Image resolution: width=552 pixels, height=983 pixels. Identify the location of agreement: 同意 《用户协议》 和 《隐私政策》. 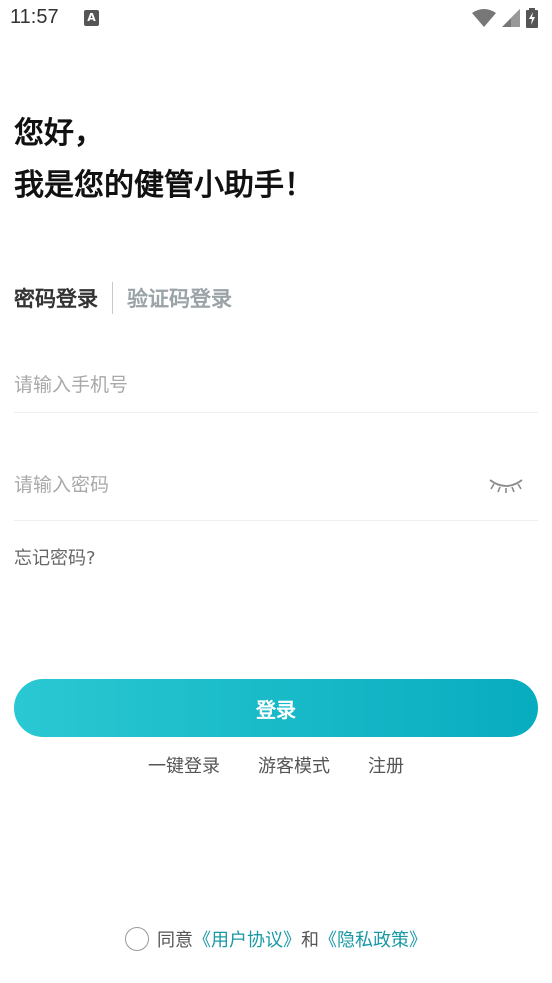
(276, 939).